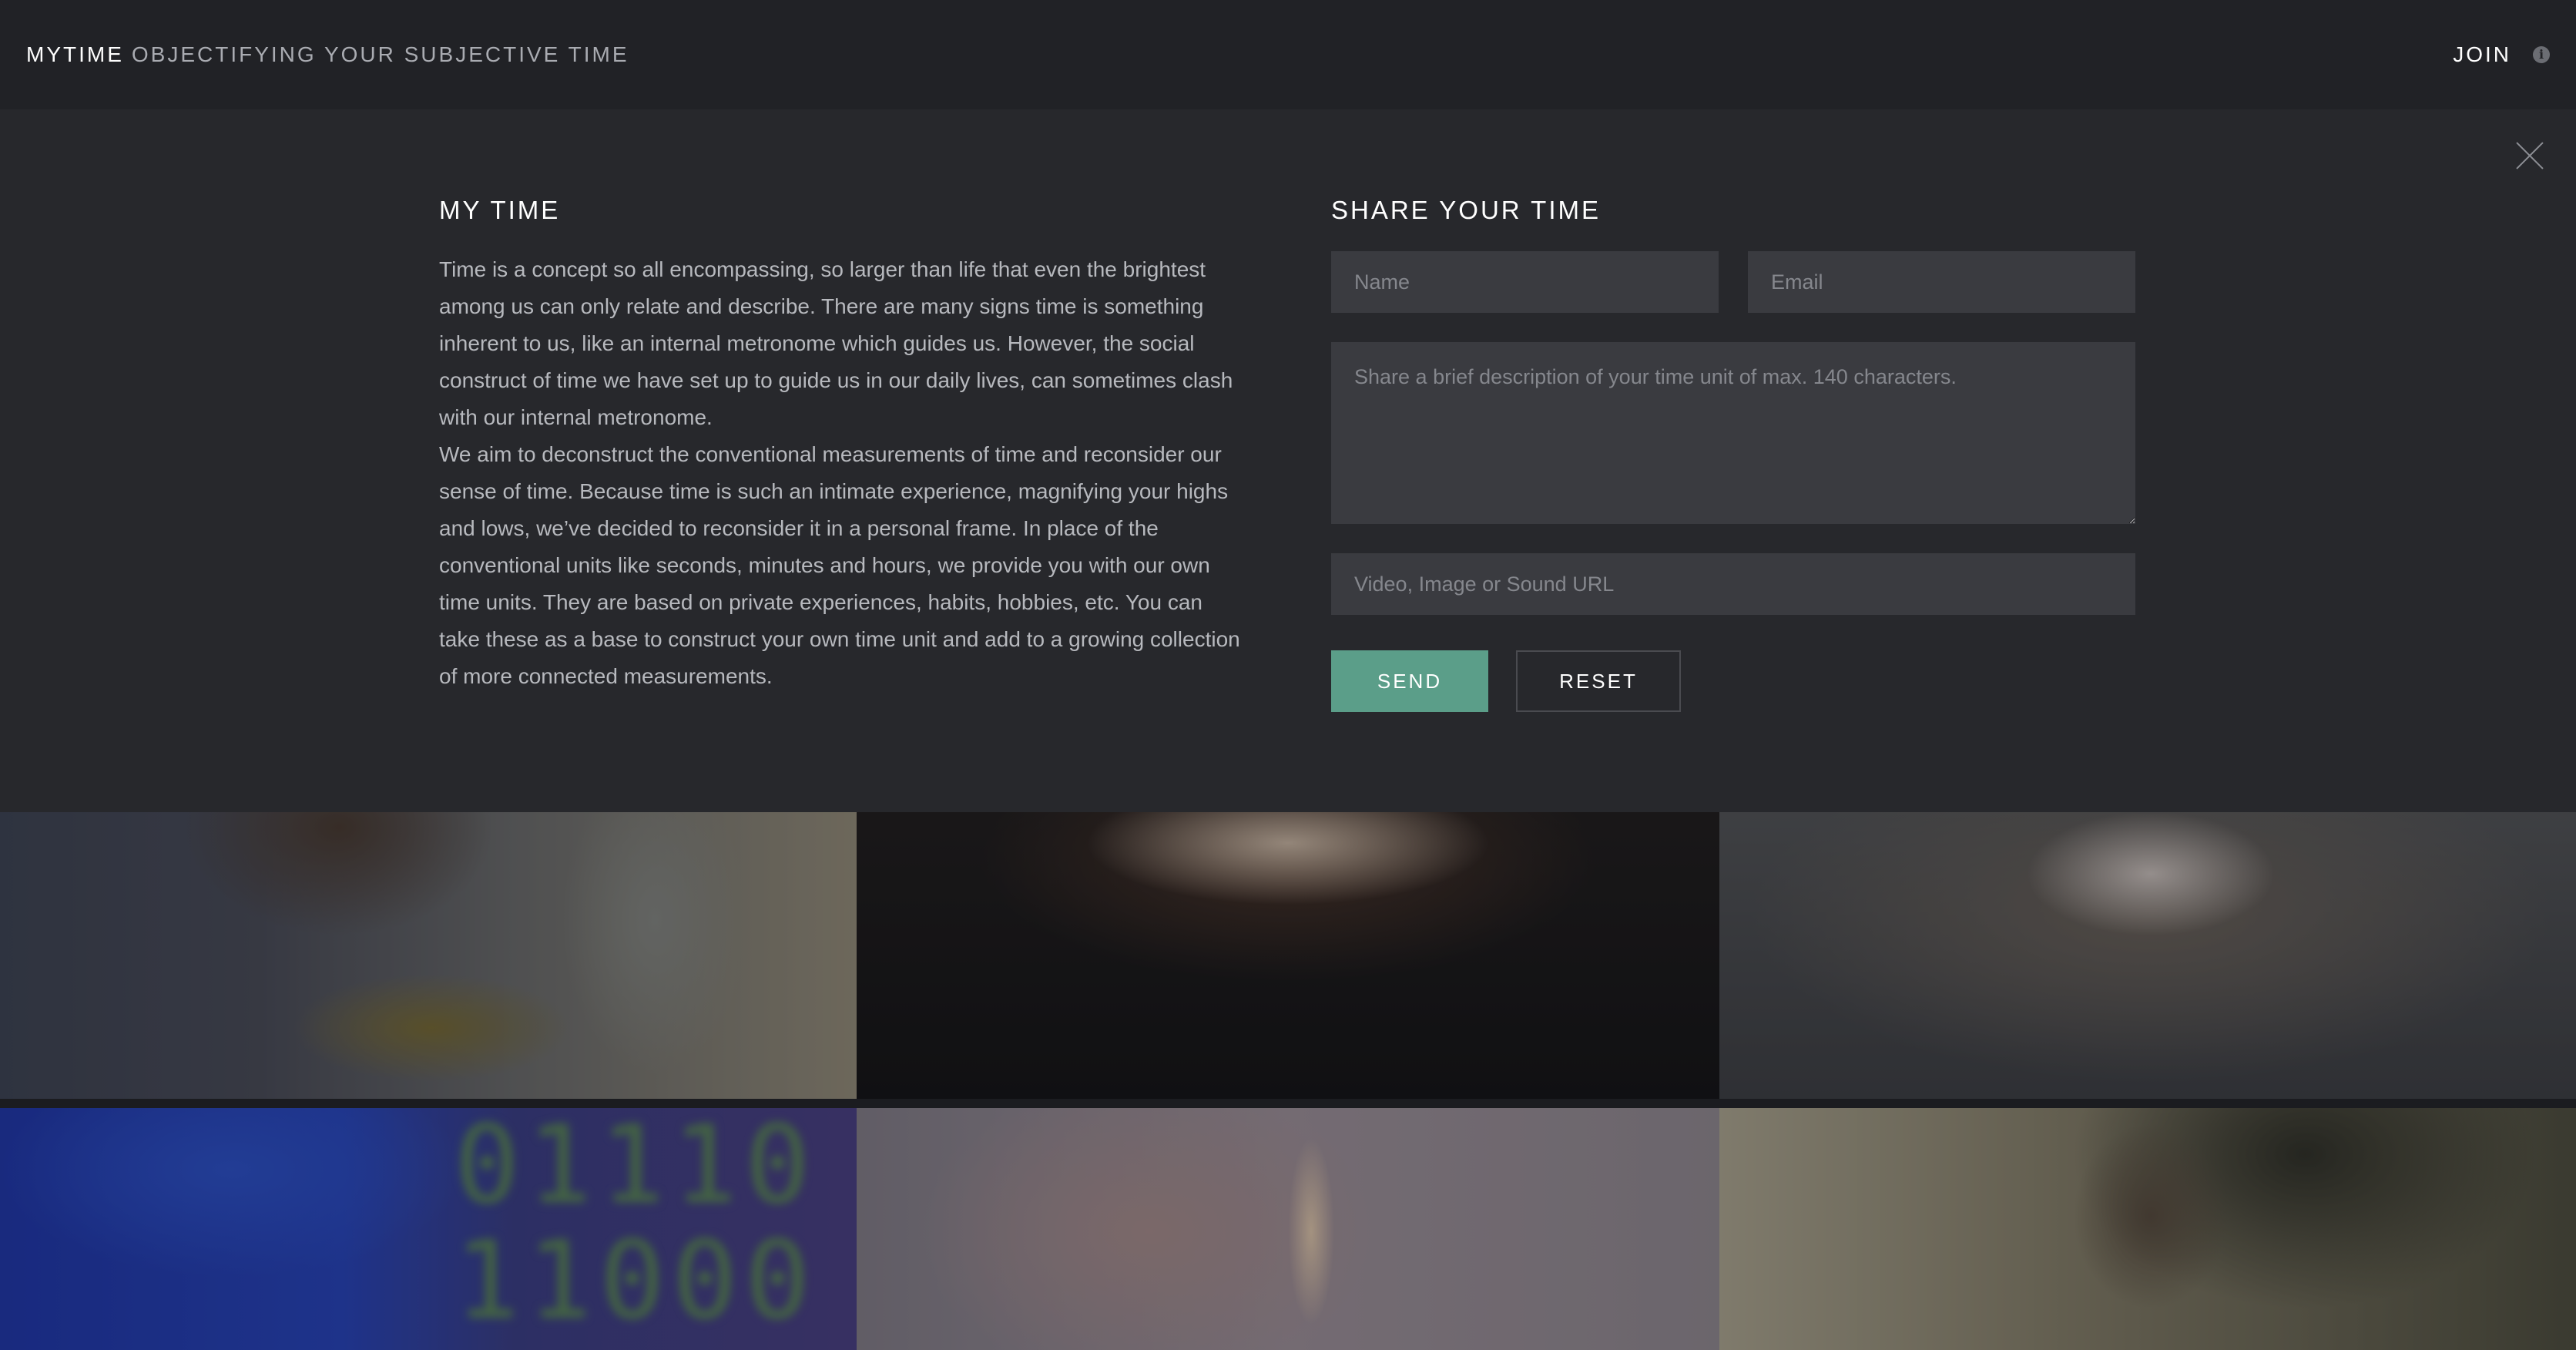 The width and height of the screenshot is (2576, 1350). What do you see at coordinates (1733, 433) in the screenshot?
I see `description-field` at bounding box center [1733, 433].